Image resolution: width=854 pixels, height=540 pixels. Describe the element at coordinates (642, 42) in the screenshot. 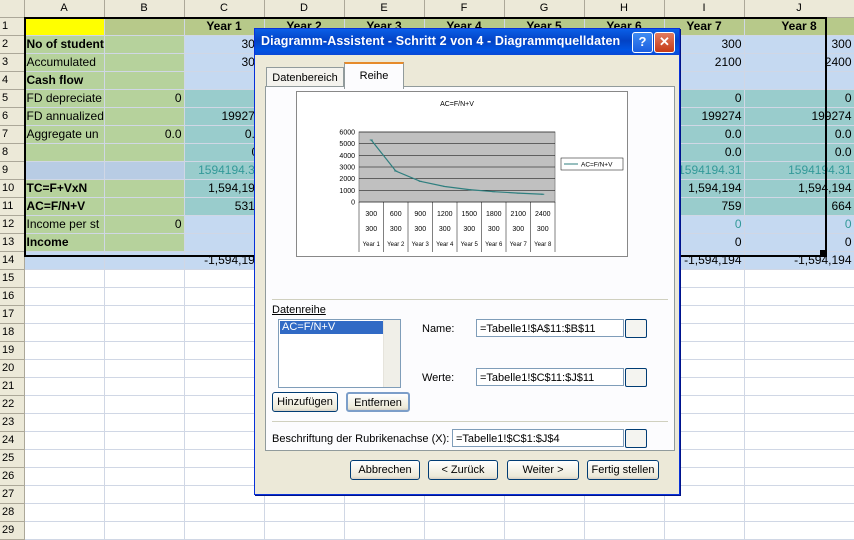

I see `help-button: ?` at that location.